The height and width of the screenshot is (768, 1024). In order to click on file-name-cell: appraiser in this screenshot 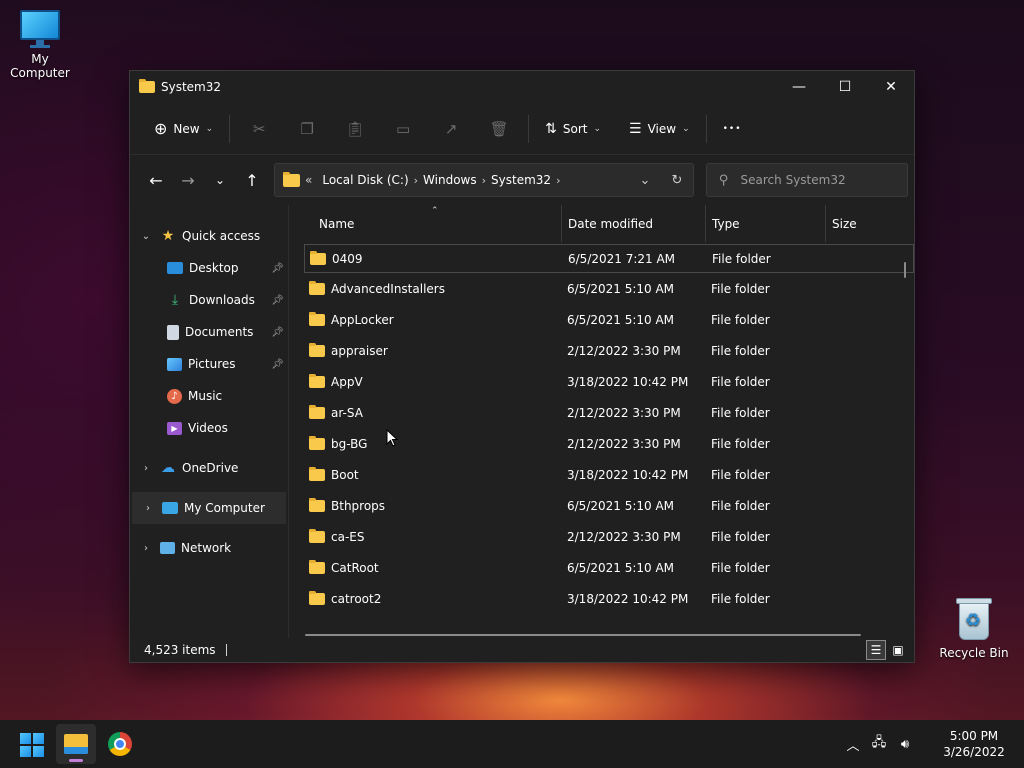, I will do `click(433, 350)`.